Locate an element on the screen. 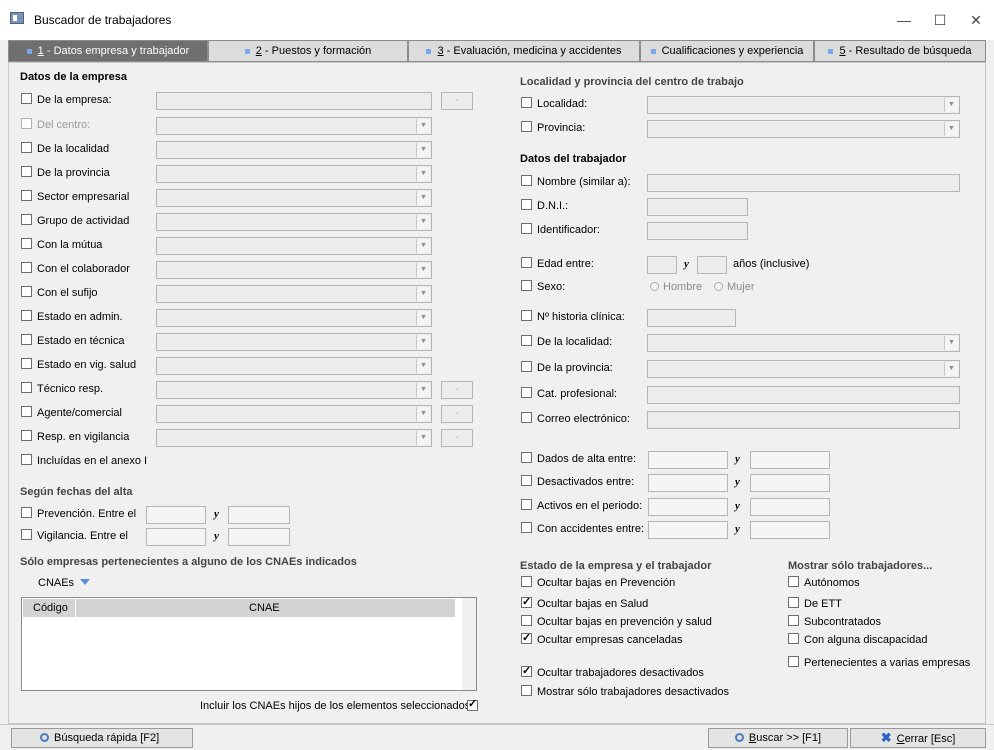  prevencion-from-field is located at coordinates (176, 515).